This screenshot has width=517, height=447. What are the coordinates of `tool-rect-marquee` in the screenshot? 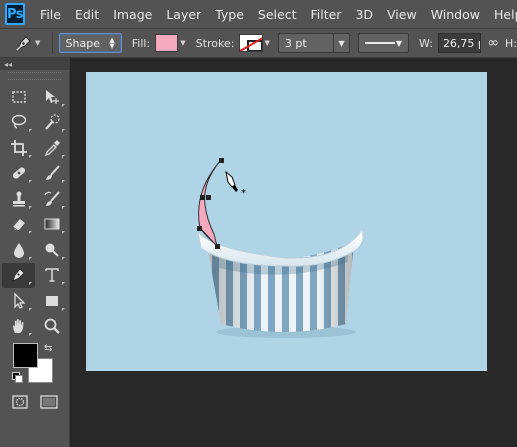 It's located at (18, 97).